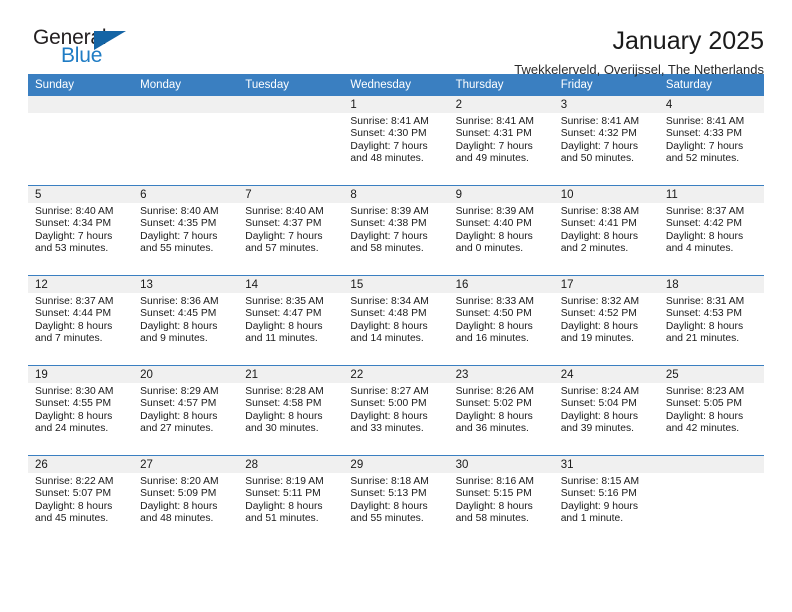 The height and width of the screenshot is (612, 792). I want to click on day-daylight-line2-text: and 51 minutes., so click(282, 519).